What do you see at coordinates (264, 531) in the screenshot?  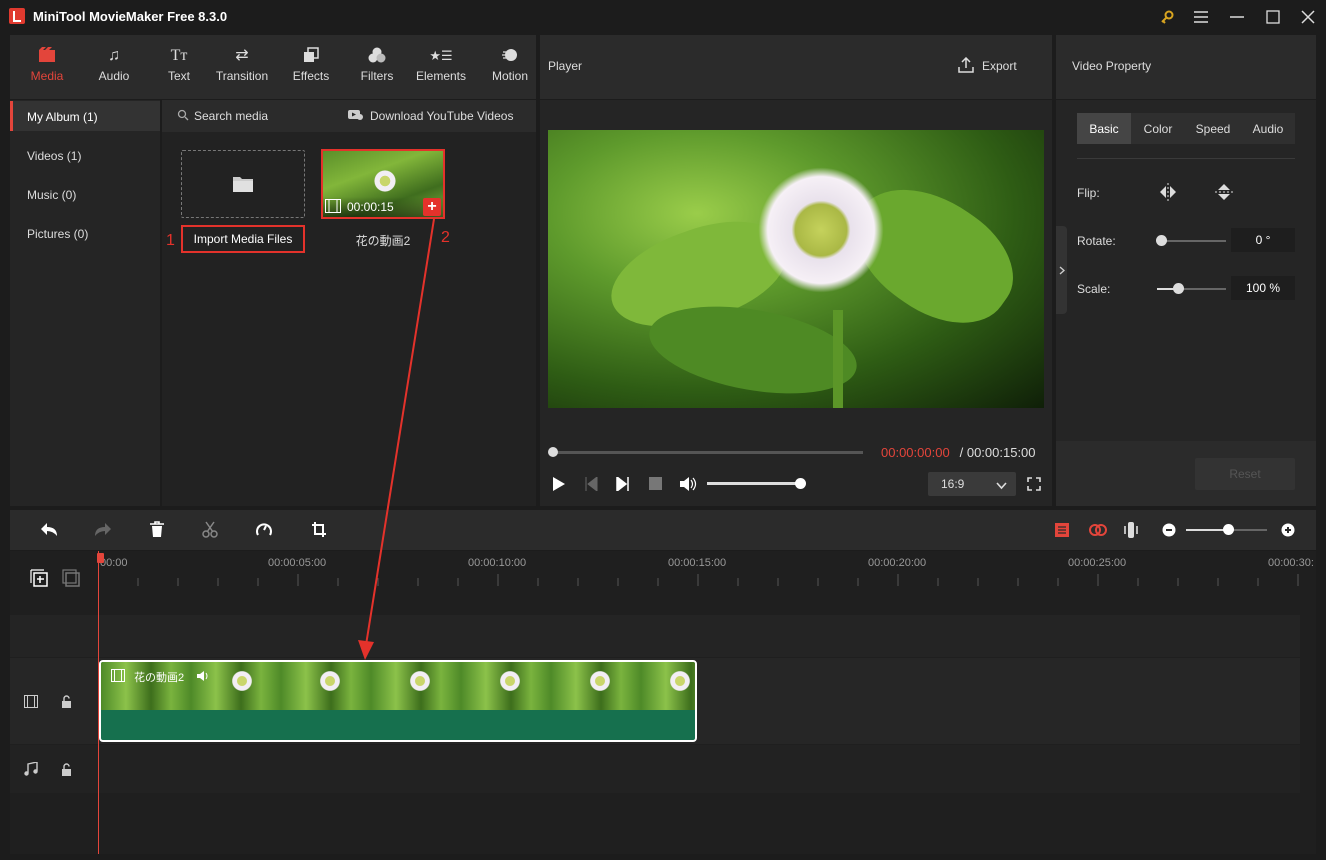 I see `speed-gauge-icon` at bounding box center [264, 531].